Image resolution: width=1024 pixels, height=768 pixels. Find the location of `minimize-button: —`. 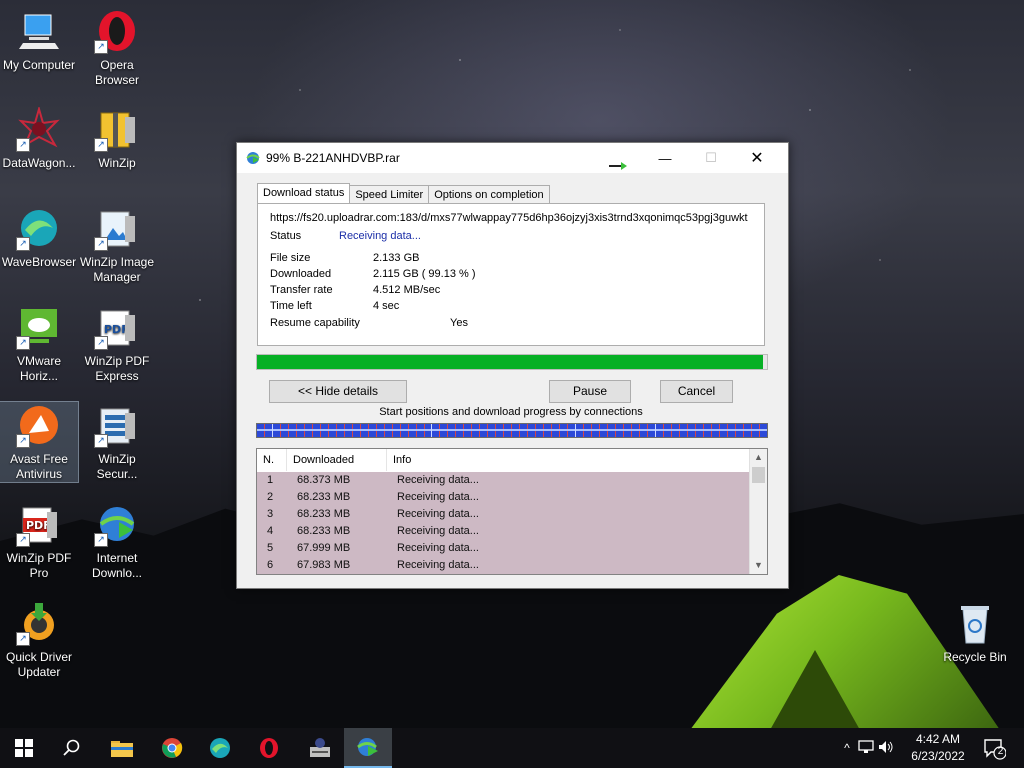

minimize-button: — is located at coordinates (665, 158).